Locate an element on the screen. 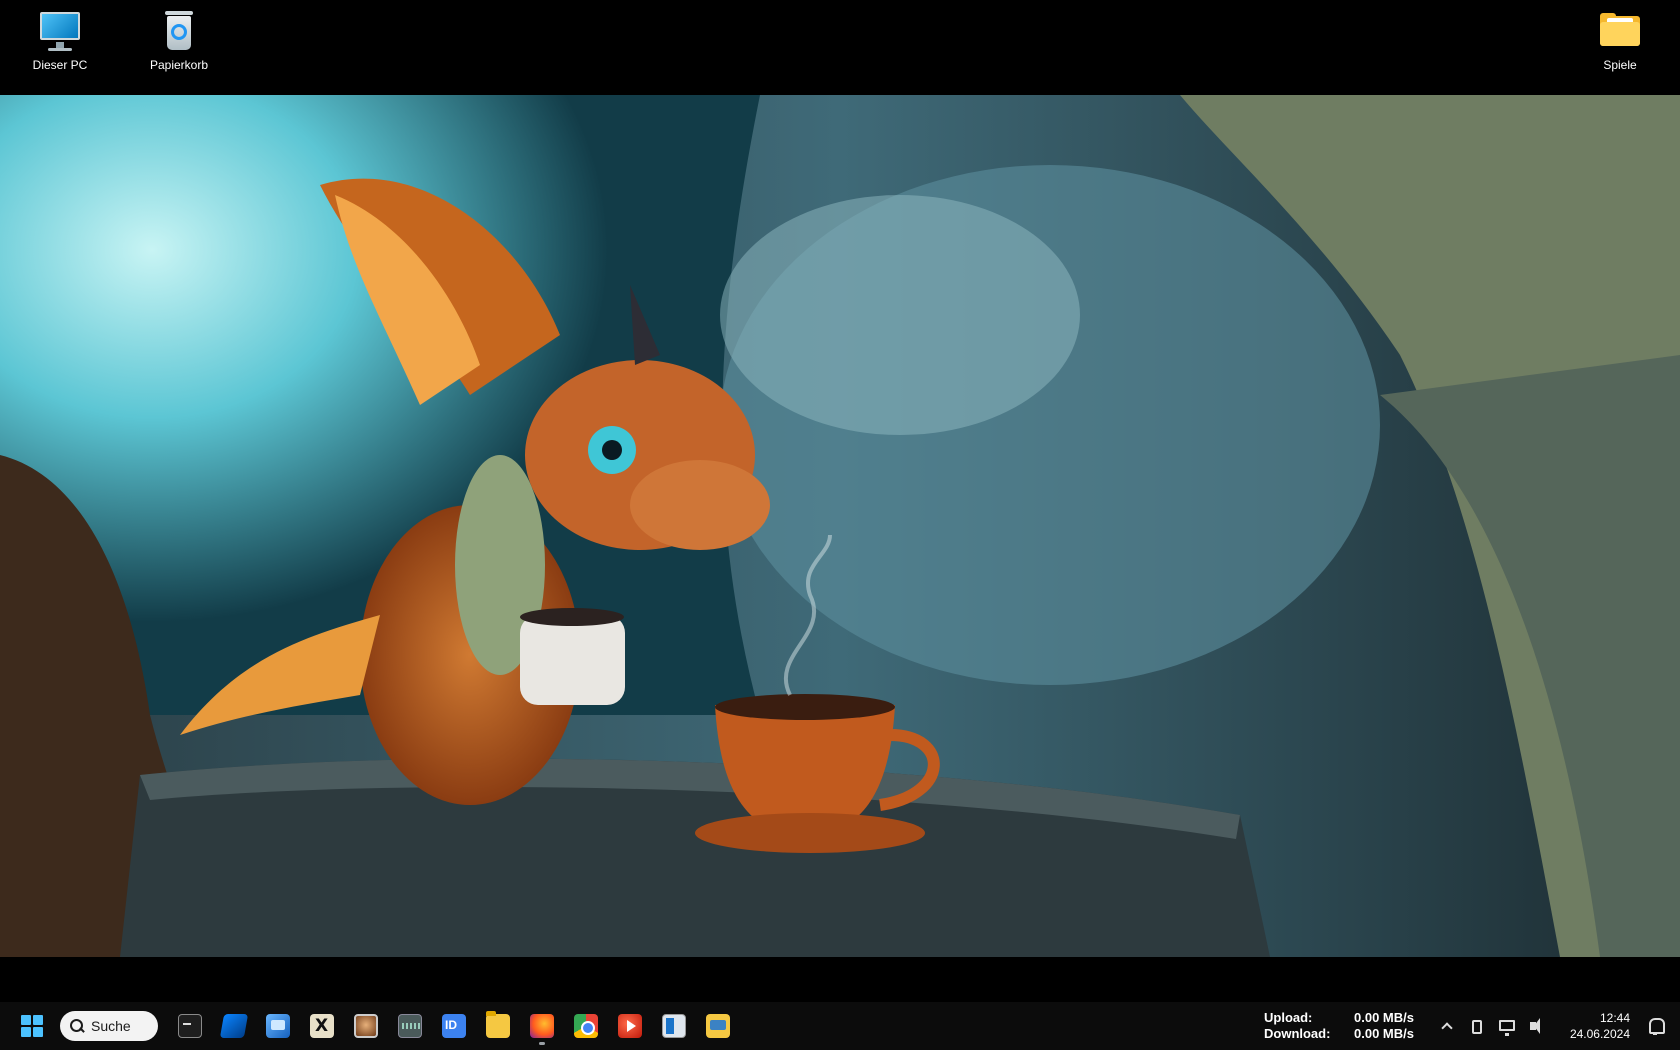  taskbar-app-round is located at coordinates (366, 1026).